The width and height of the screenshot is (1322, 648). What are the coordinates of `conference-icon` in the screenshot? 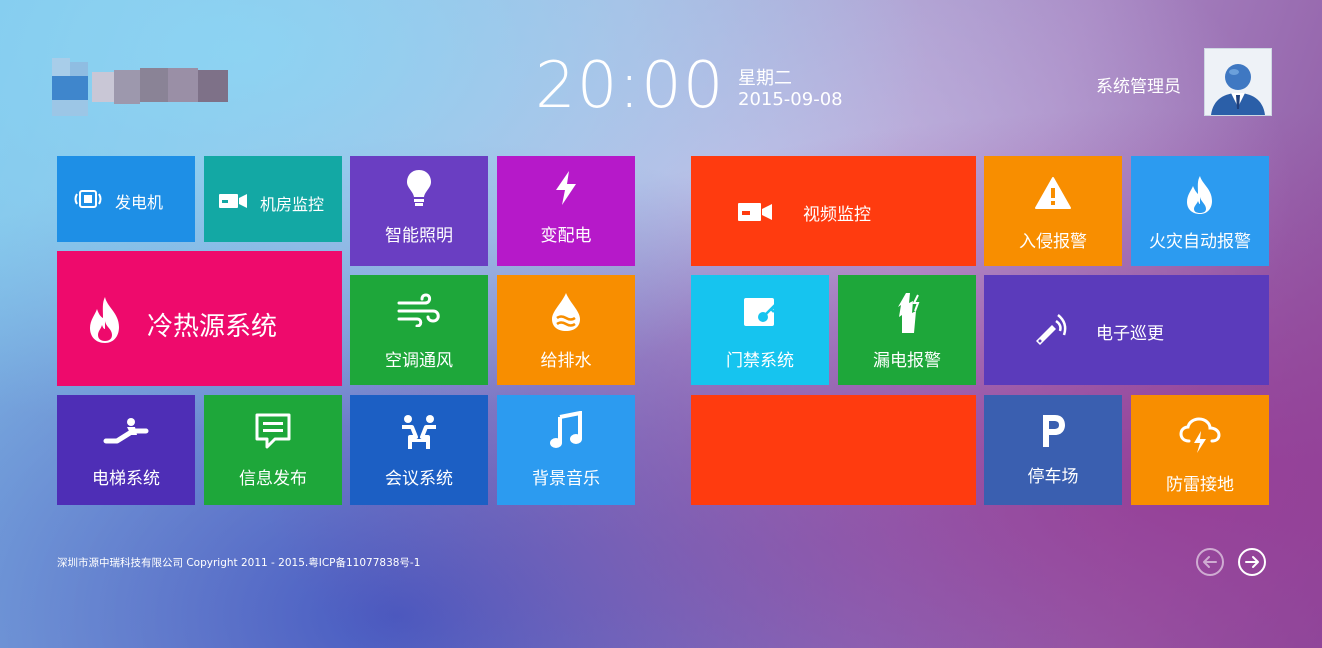 It's located at (419, 432).